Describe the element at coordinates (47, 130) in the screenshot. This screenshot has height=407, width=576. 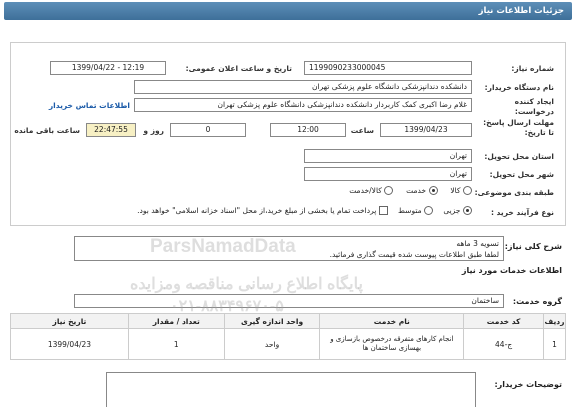
I see `remaining-time-label: ساعت باقی مانده` at that location.